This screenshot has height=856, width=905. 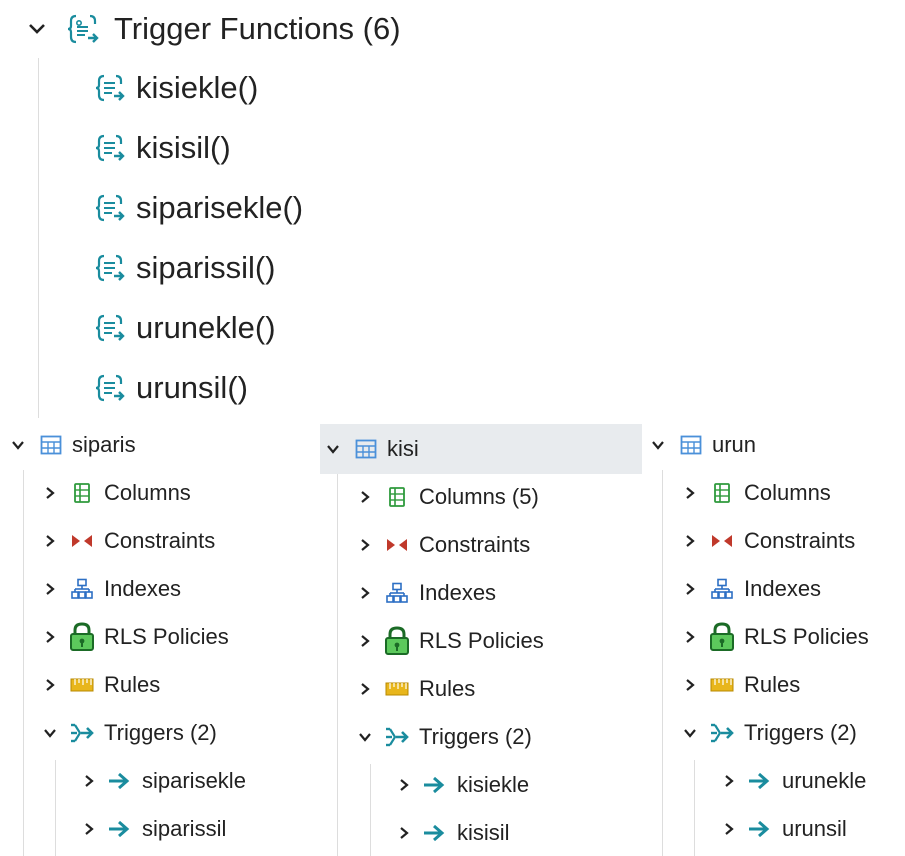 I want to click on trigger-item: kisisil, so click(x=453, y=833).